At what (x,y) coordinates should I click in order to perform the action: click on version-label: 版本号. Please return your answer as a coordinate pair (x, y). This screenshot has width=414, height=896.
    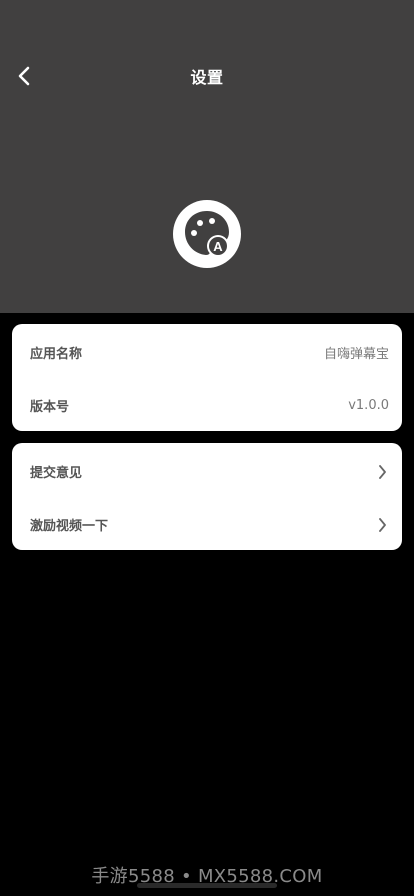
    Looking at the image, I should click on (50, 407).